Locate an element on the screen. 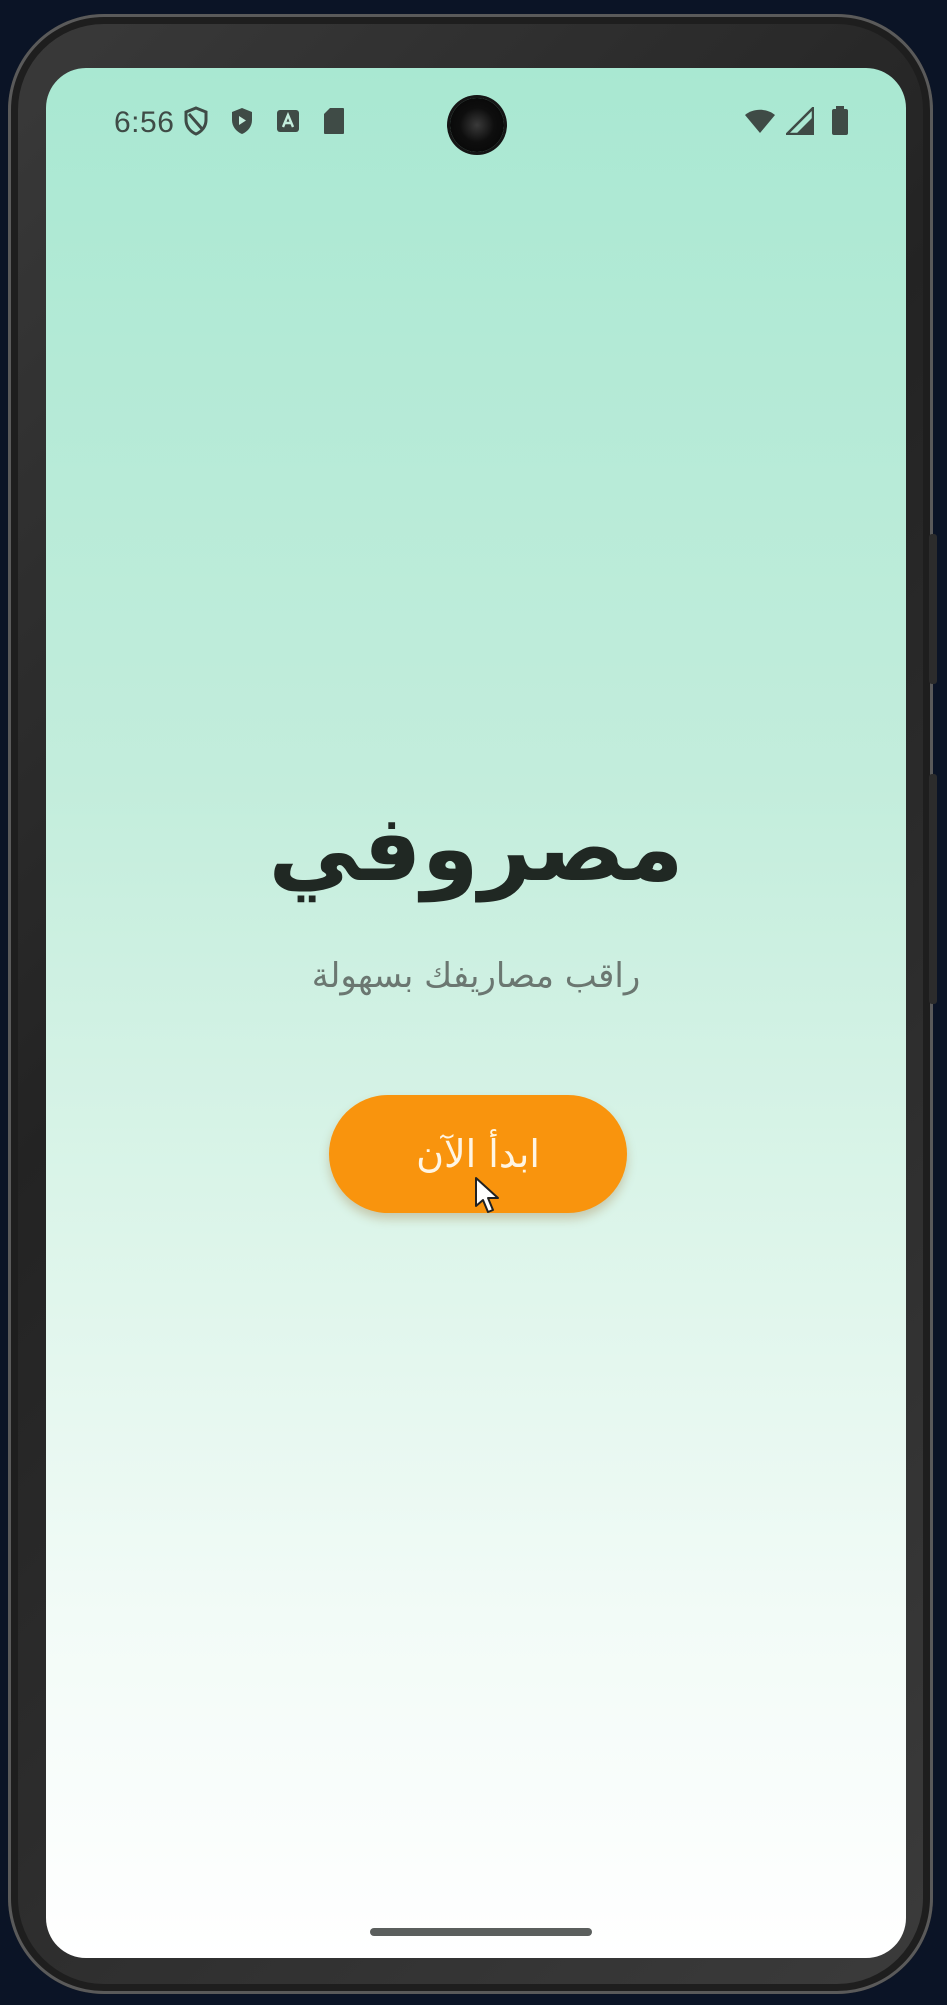 This screenshot has height=2005, width=947. volume-button is located at coordinates (933, 609).